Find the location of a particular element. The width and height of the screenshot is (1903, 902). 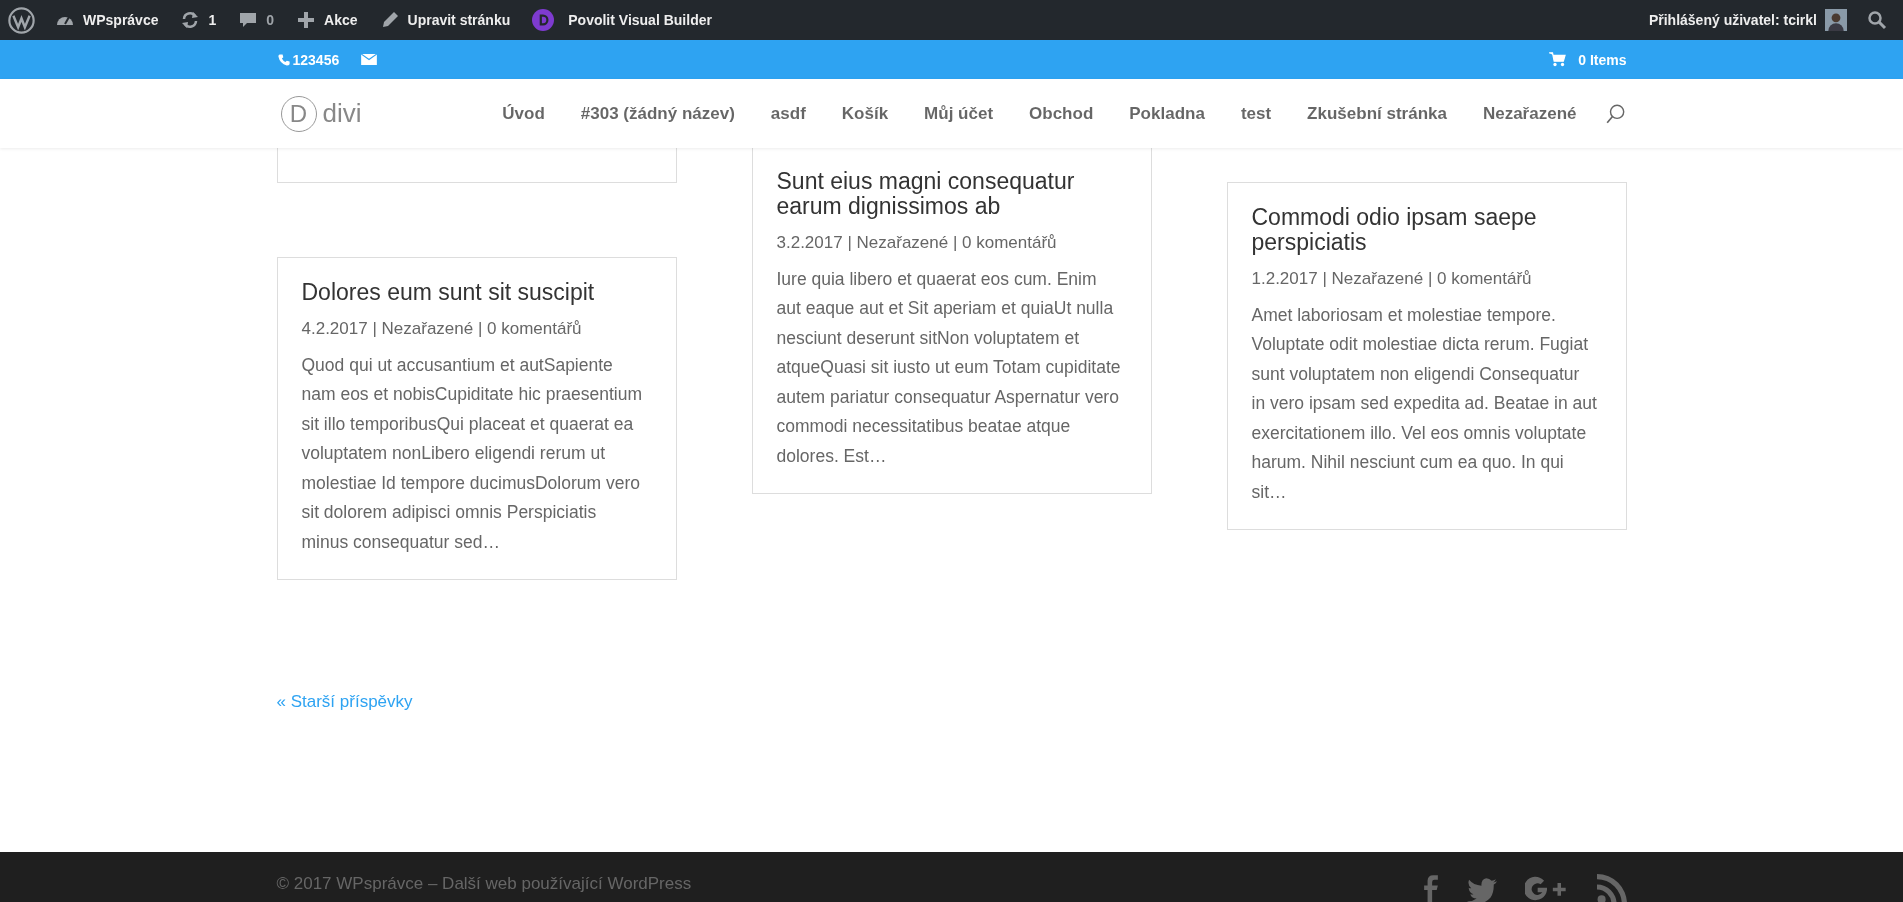

footer-credits: © 2017 WPsprávce – Další web používající WordPress is located at coordinates (484, 884).